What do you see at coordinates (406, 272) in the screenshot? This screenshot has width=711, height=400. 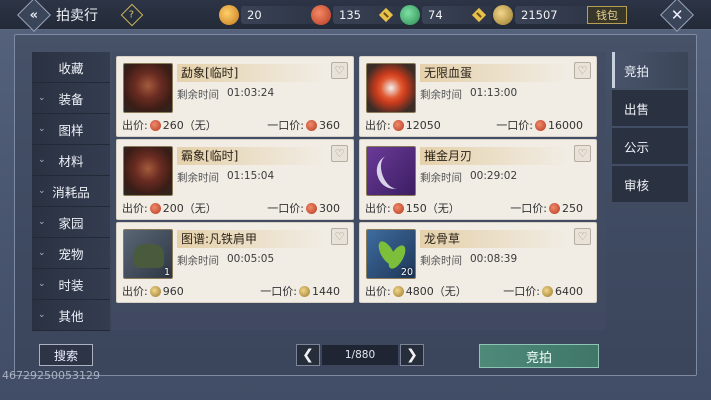 I see `item-quantity: 20` at bounding box center [406, 272].